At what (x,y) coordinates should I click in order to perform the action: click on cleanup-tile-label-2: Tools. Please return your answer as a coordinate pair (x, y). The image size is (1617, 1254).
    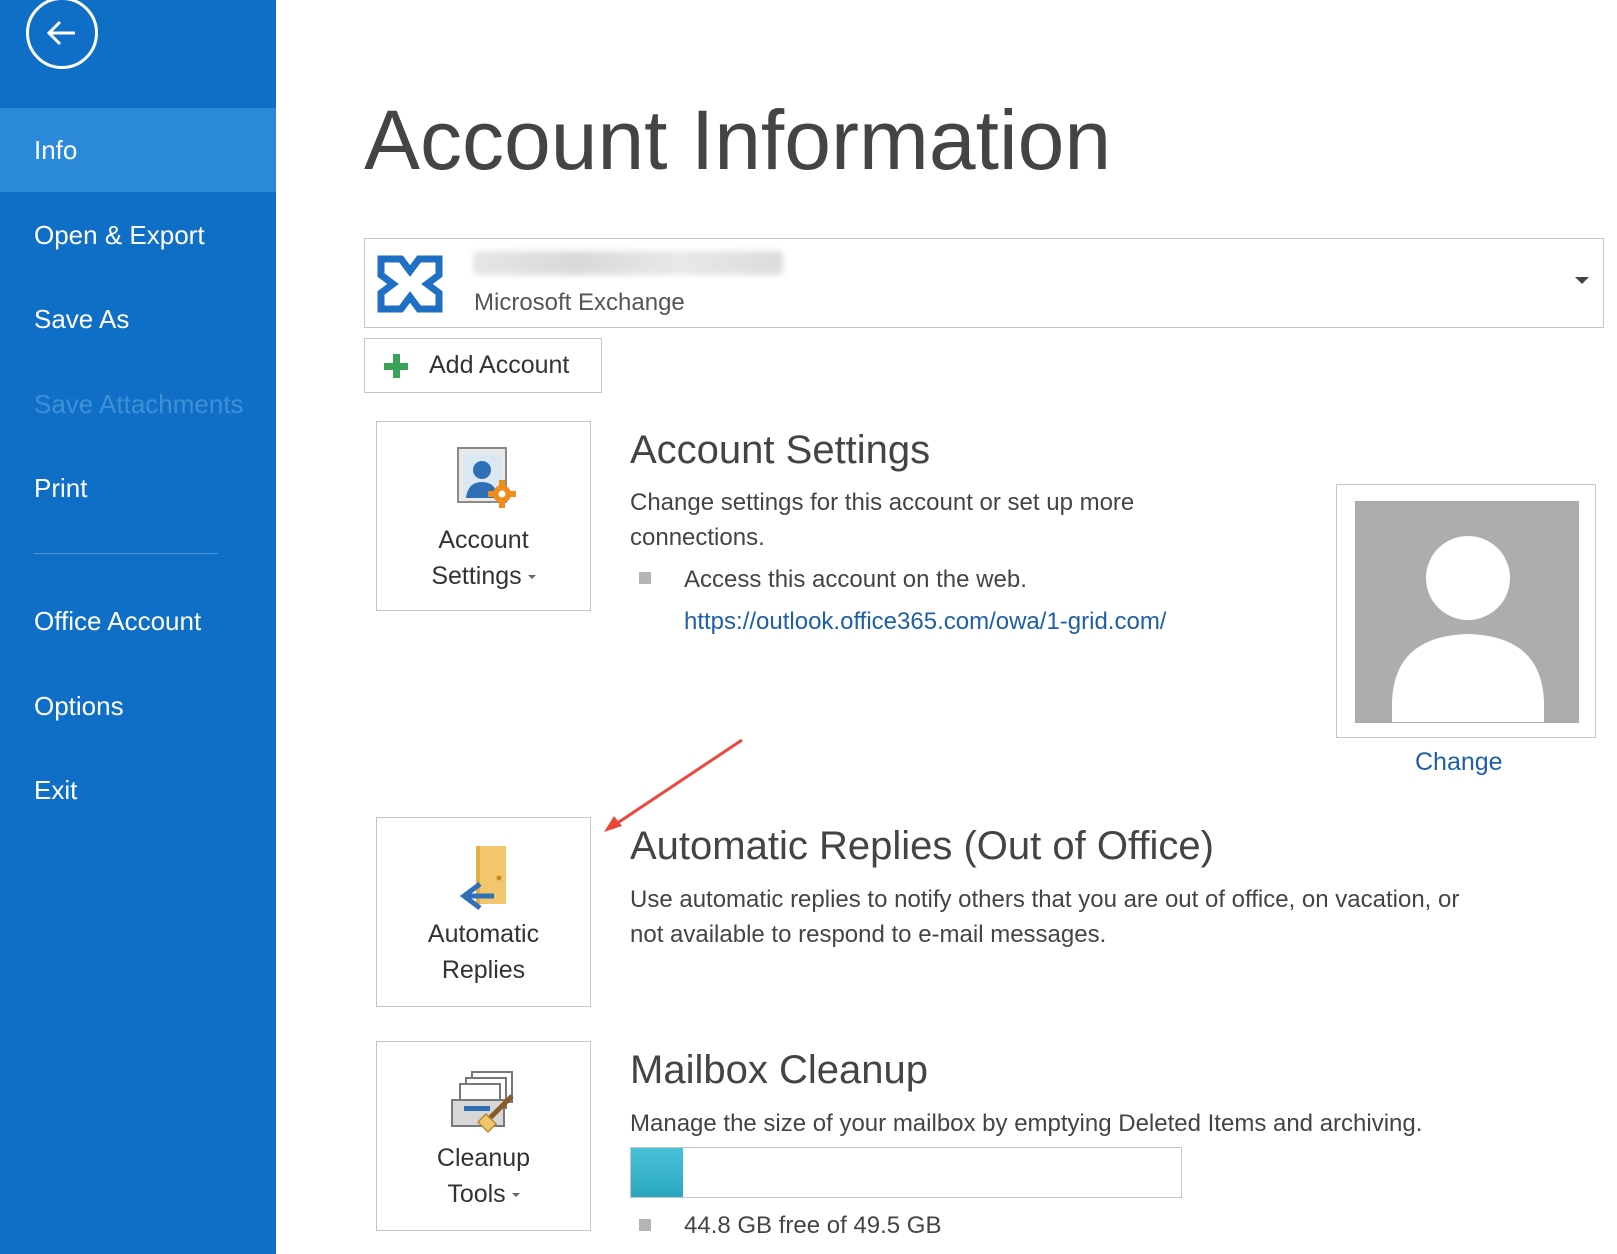
    Looking at the image, I should click on (476, 1194).